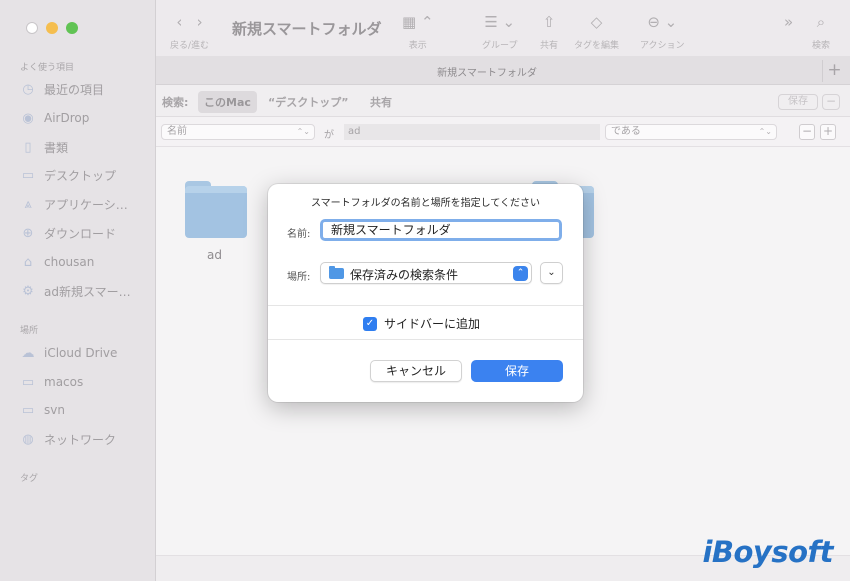  I want to click on sidebar-item-downloads: ⊕ ダウンロード, so click(68, 233).